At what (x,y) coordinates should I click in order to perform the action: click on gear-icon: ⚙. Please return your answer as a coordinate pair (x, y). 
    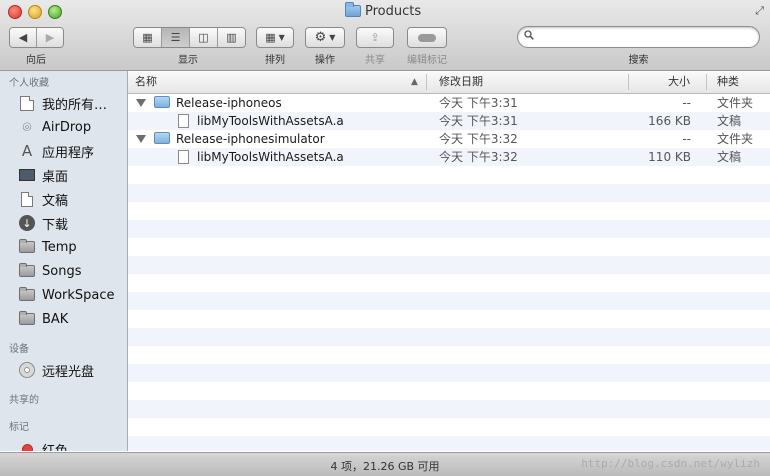
    Looking at the image, I should click on (320, 37).